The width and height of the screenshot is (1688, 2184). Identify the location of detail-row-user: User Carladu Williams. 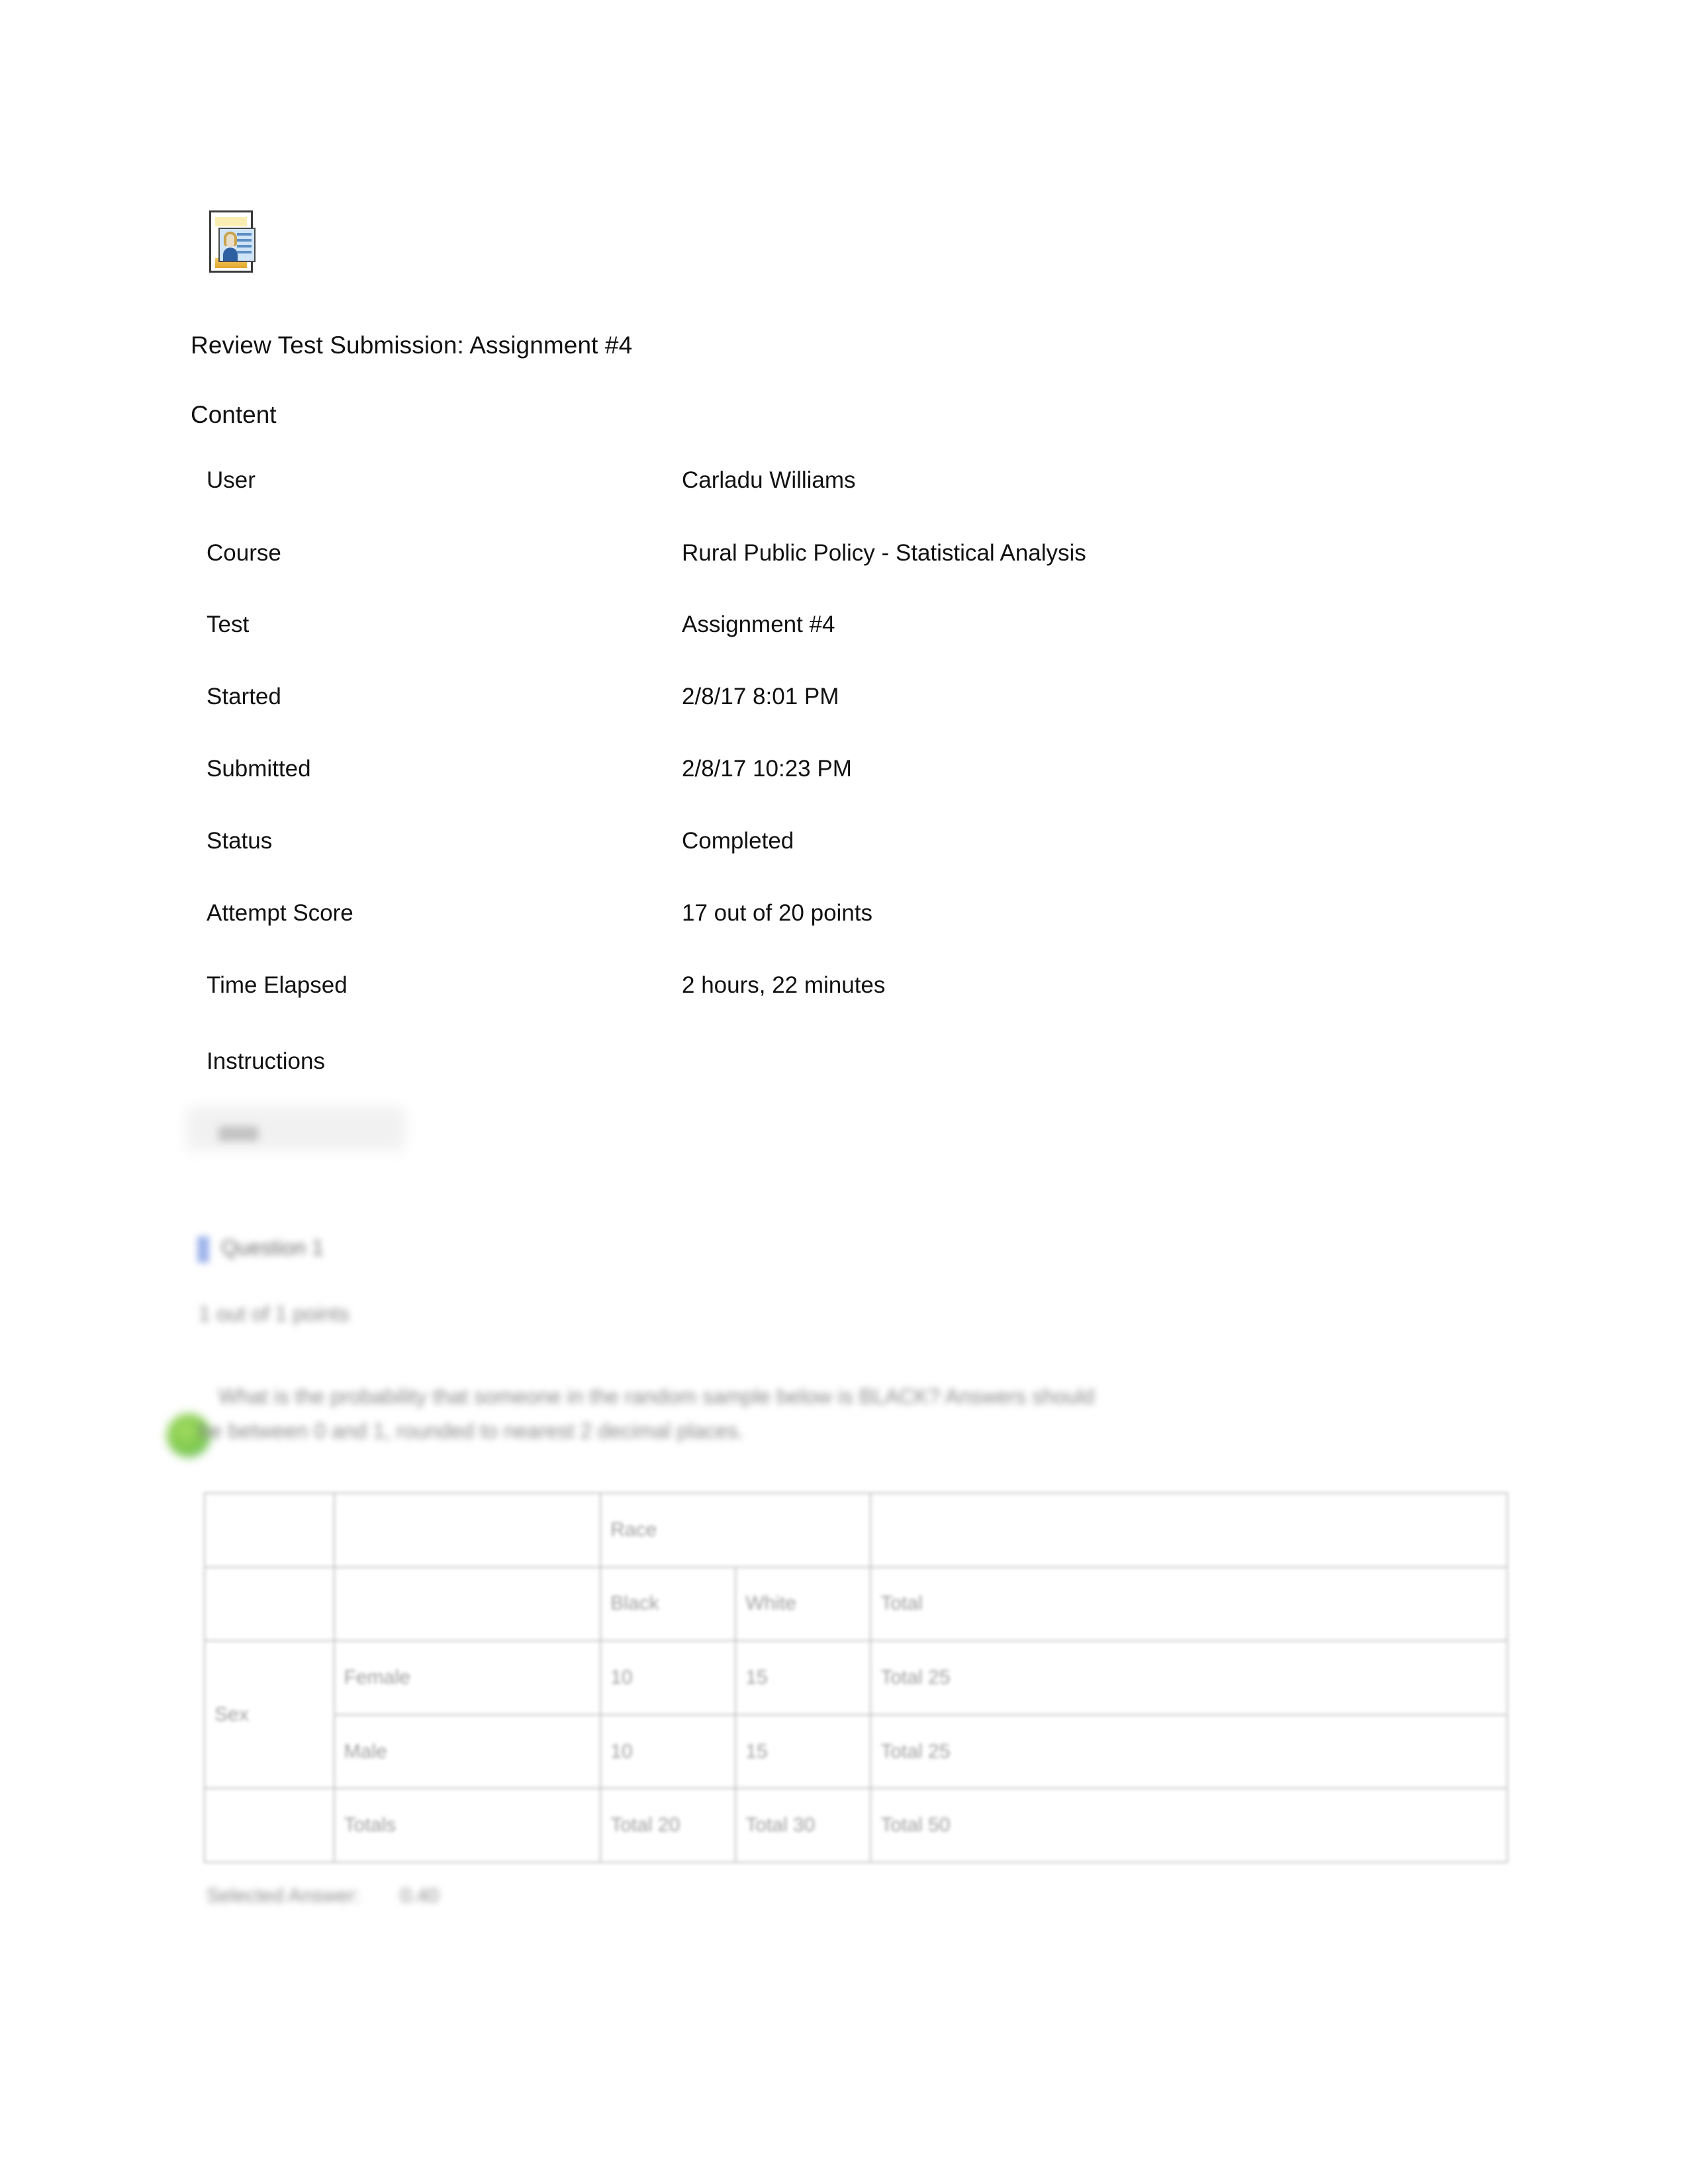
(844, 482).